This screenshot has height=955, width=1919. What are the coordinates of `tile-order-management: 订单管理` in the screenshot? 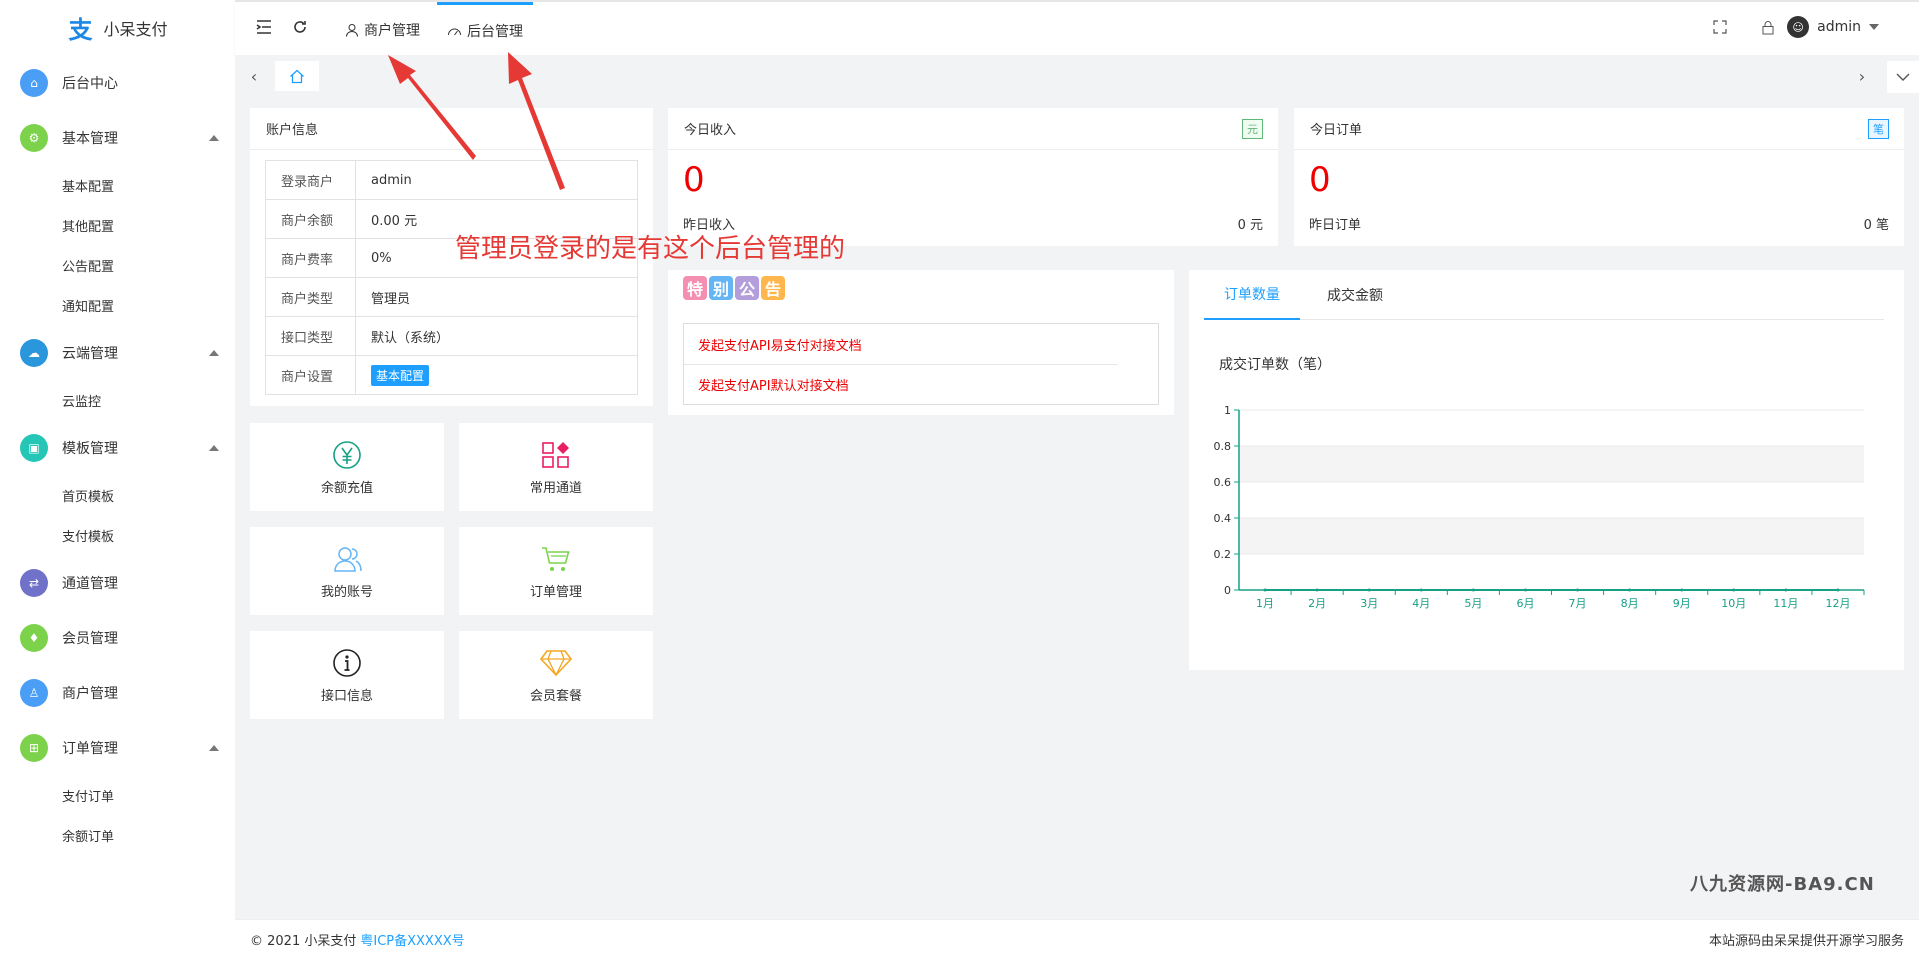 It's located at (556, 571).